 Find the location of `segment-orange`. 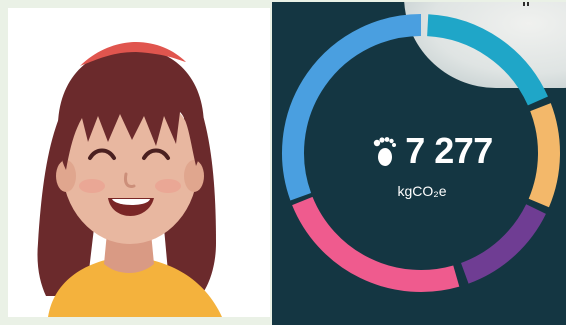

segment-orange is located at coordinates (544, 155).